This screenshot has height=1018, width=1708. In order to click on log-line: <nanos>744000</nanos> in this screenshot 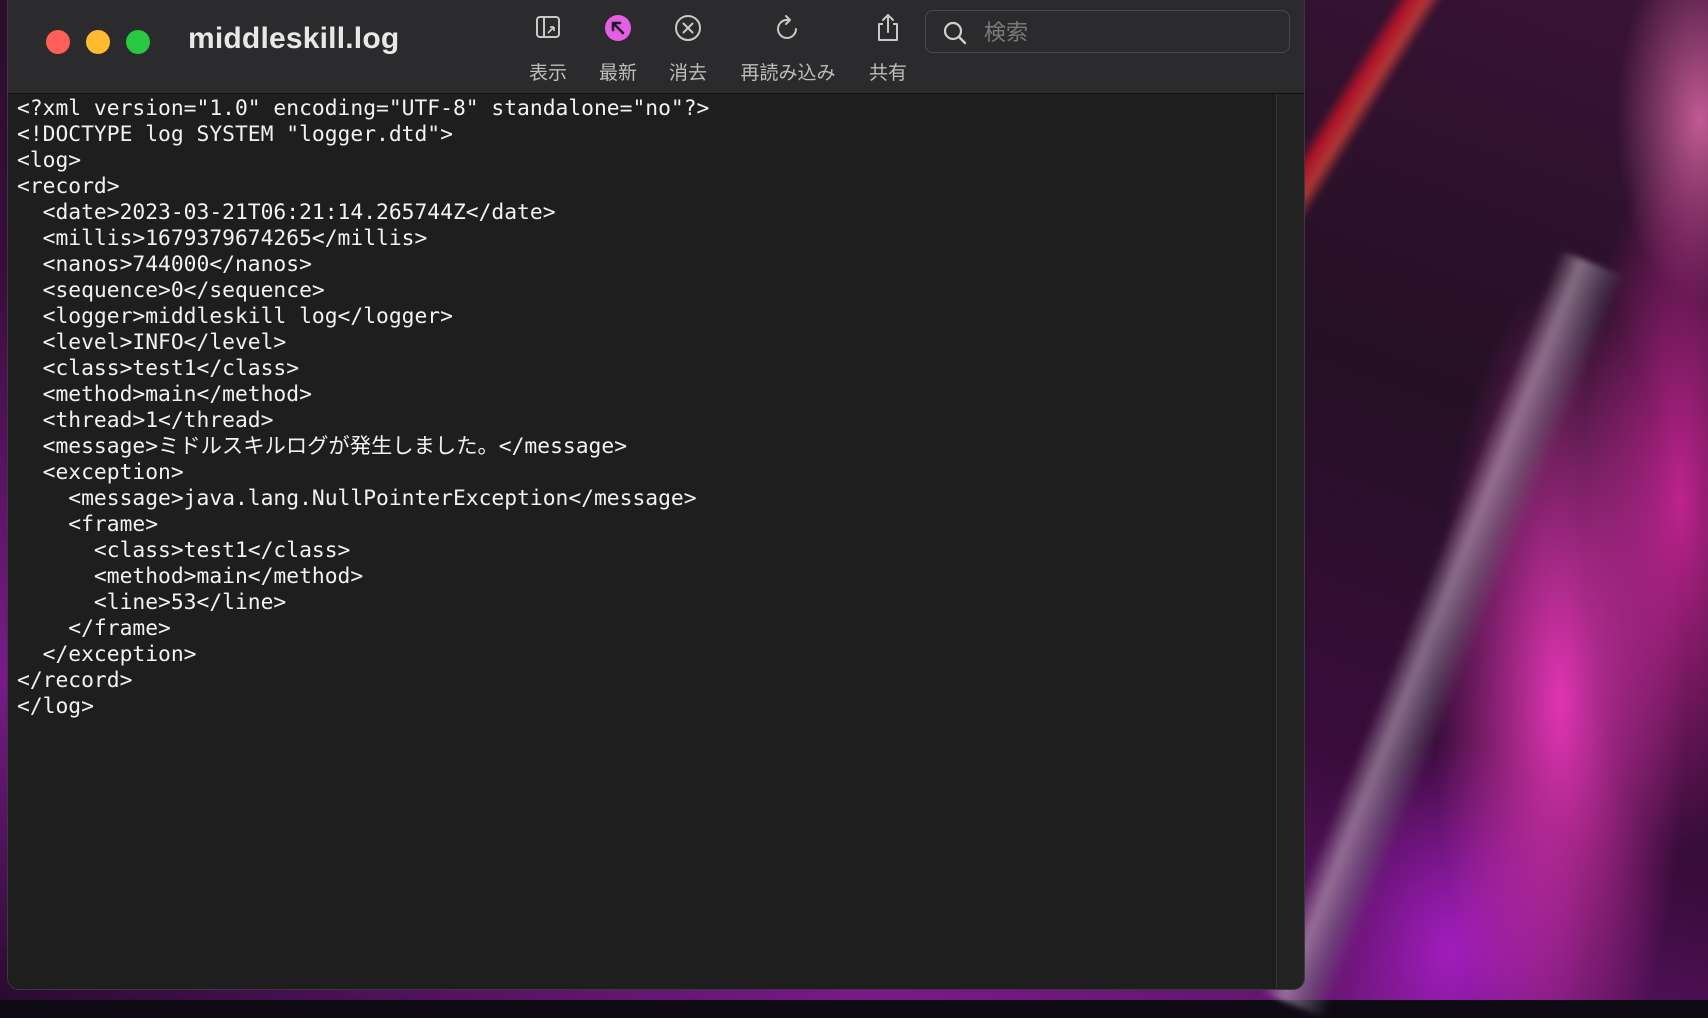, I will do `click(164, 264)`.